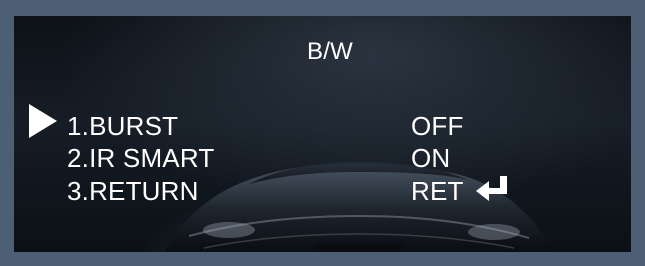  I want to click on ir-smart-value: ON, so click(430, 158).